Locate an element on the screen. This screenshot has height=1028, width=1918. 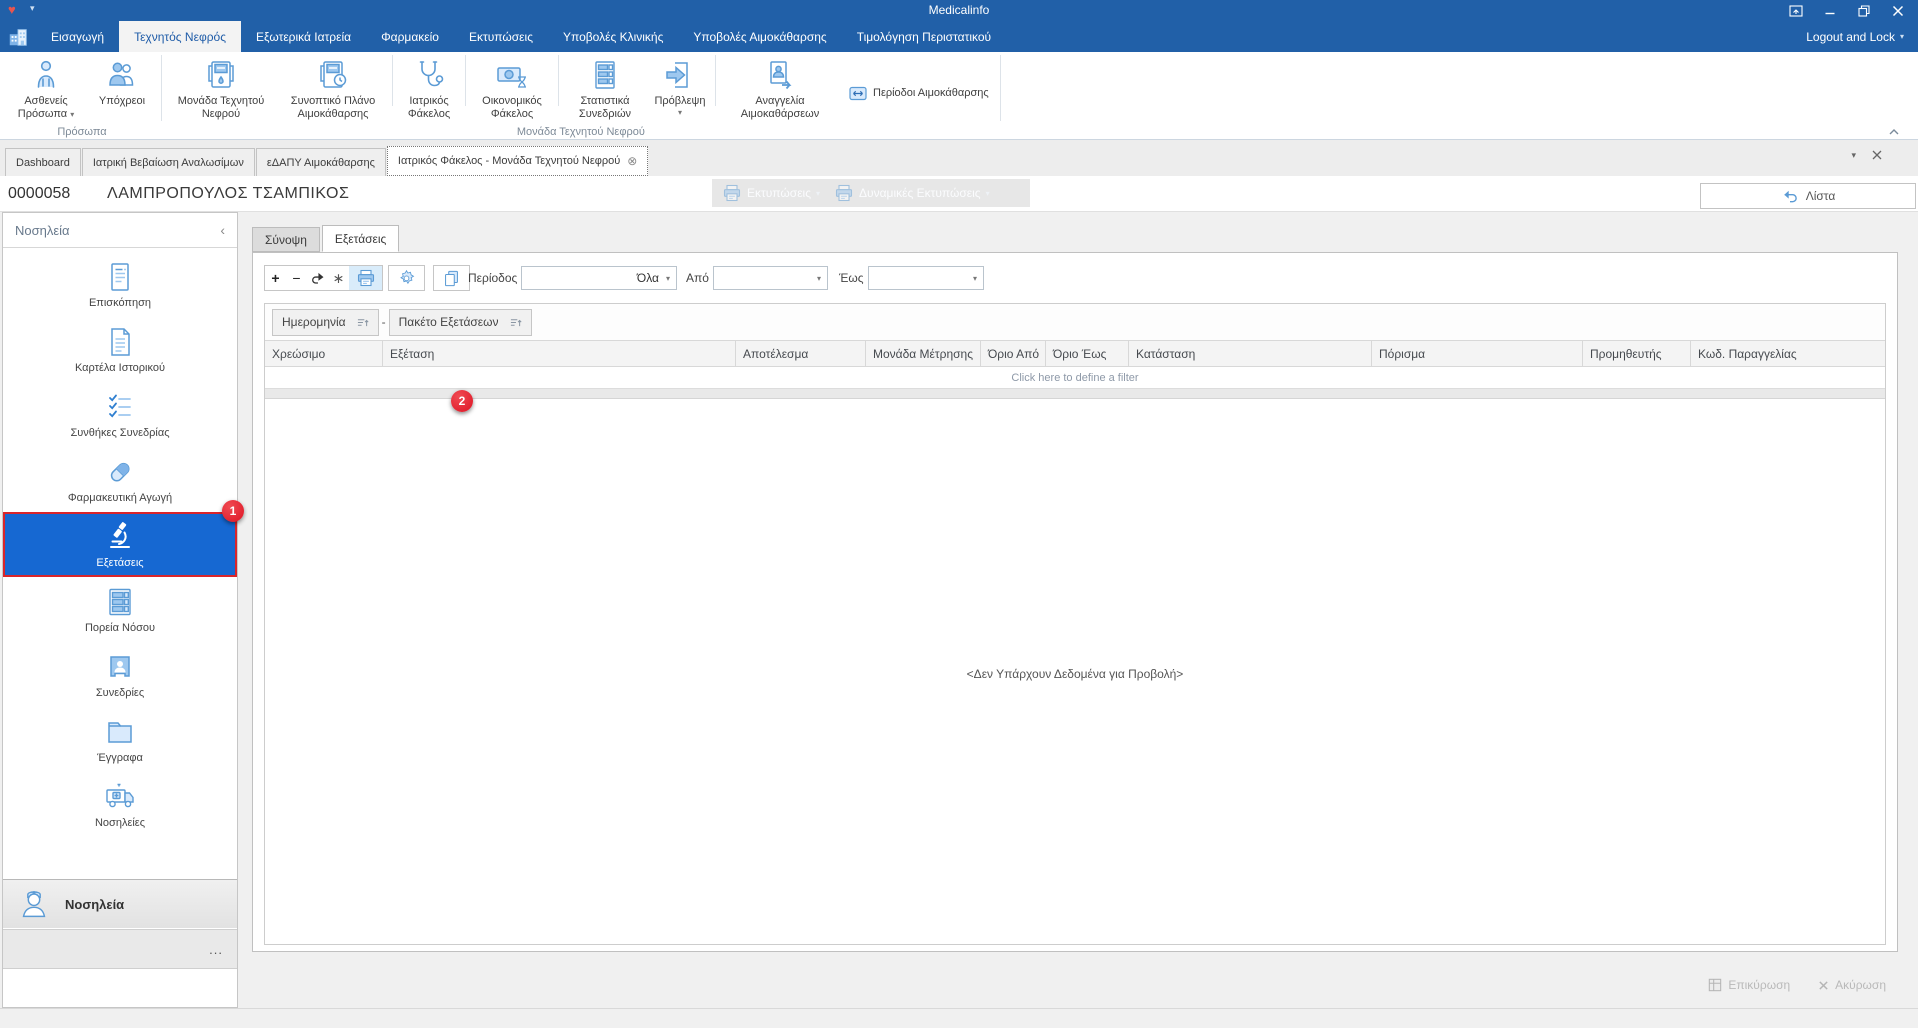
dialysis-unit-button: Μονάδα Τεχνητού Νεφρού is located at coordinates (221, 88).